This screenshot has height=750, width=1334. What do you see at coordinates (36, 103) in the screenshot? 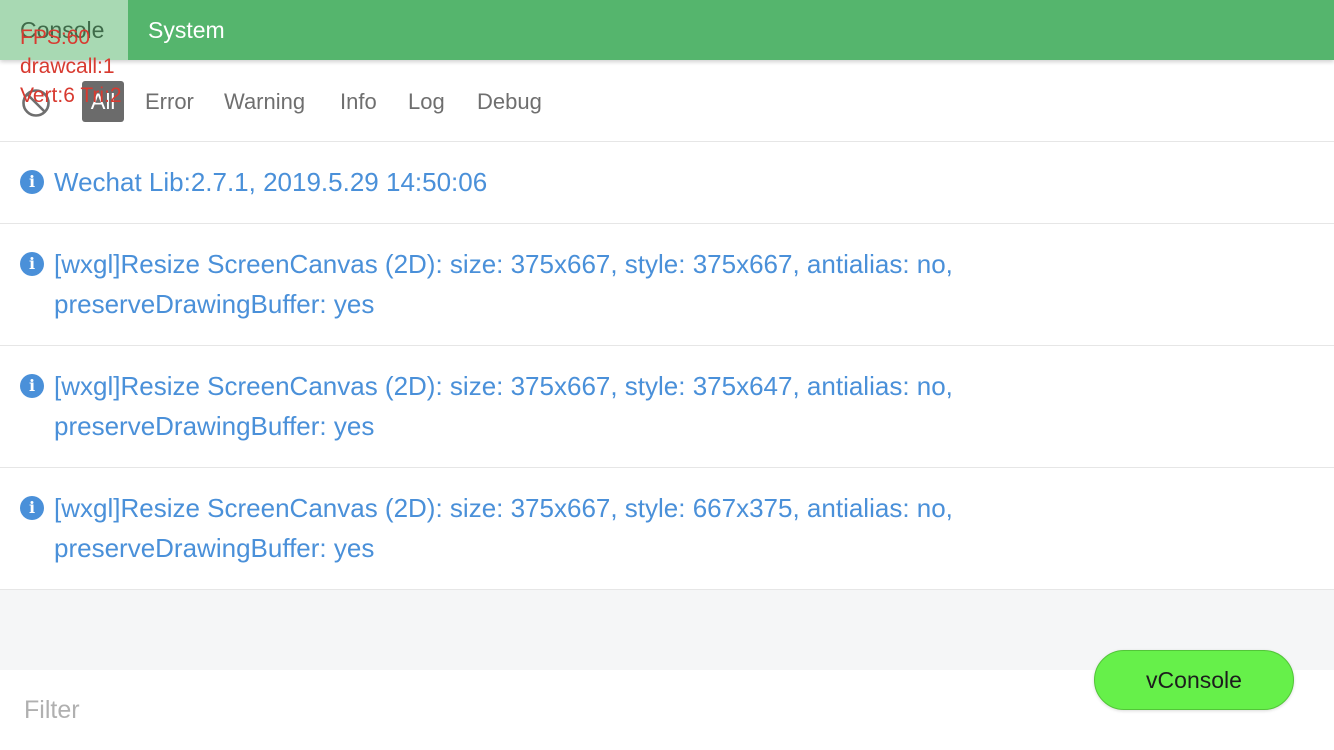
I see `clear-icon` at bounding box center [36, 103].